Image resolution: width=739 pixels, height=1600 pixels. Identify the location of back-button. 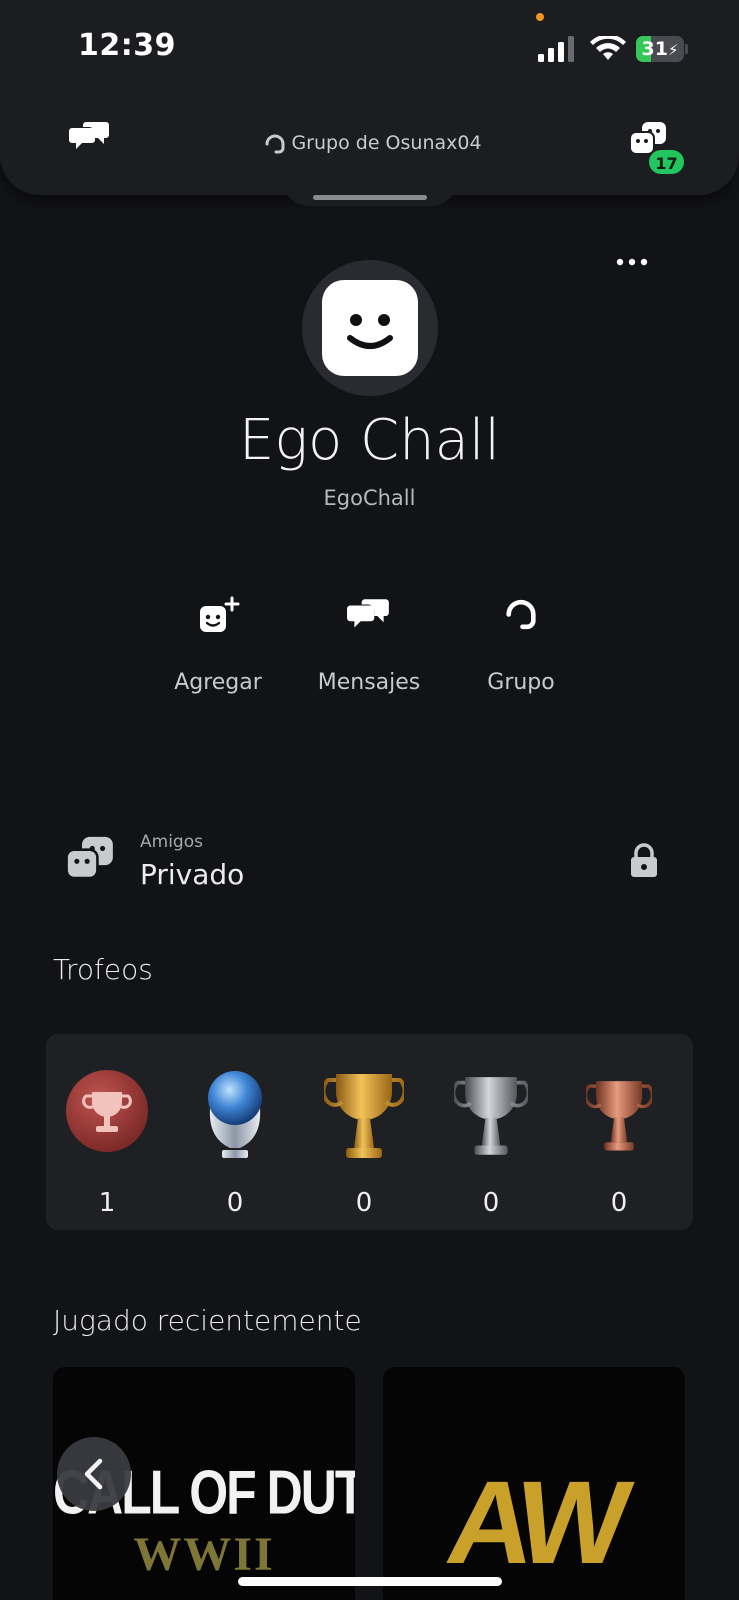
(94, 1474).